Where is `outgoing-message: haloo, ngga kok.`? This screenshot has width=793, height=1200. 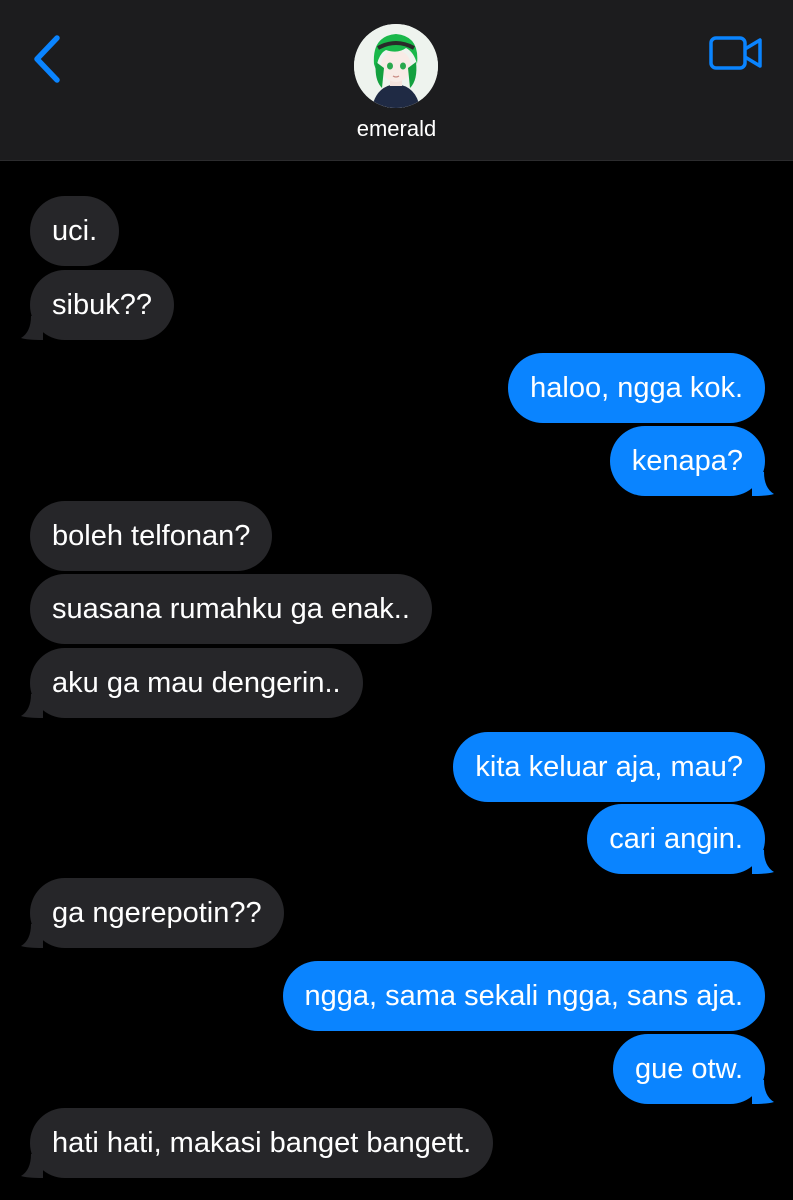 outgoing-message: haloo, ngga kok. is located at coordinates (636, 388).